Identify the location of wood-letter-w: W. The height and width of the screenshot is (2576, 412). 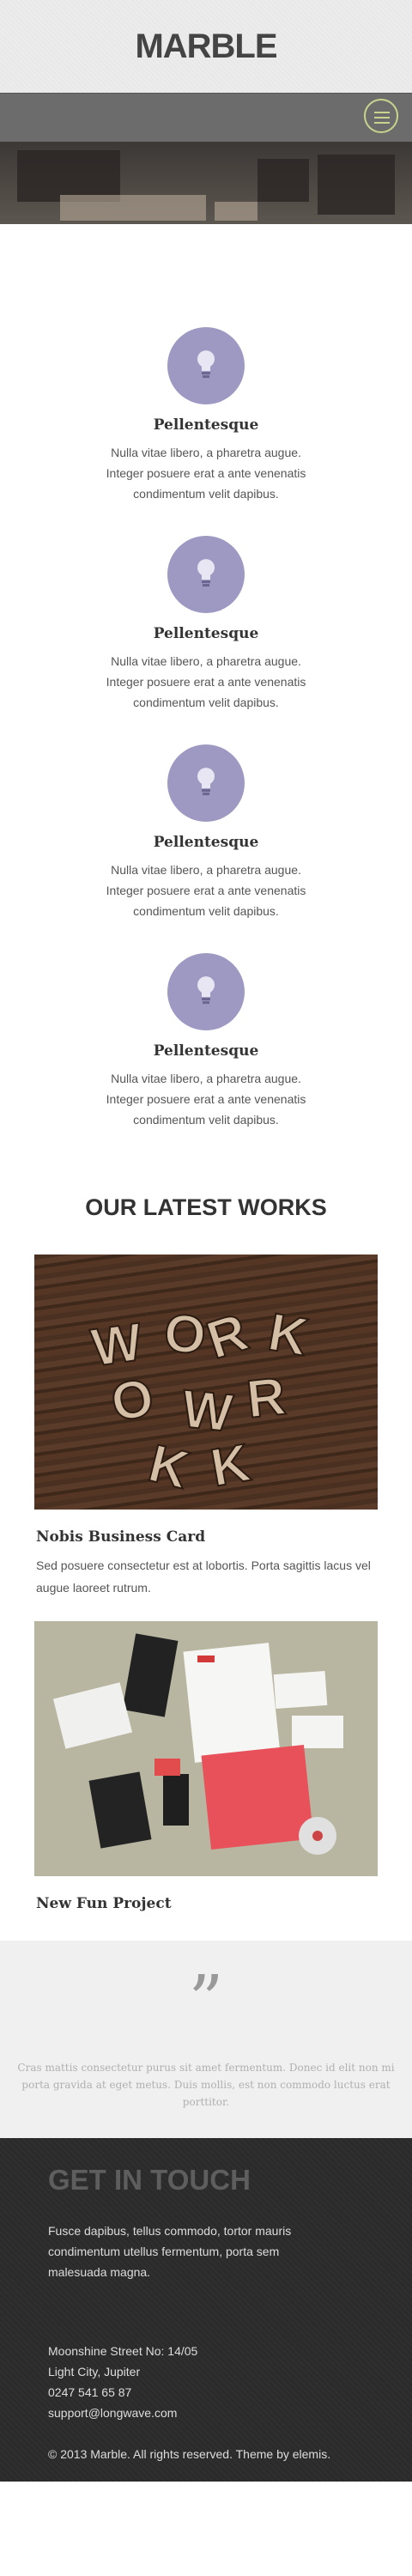
(117, 1345).